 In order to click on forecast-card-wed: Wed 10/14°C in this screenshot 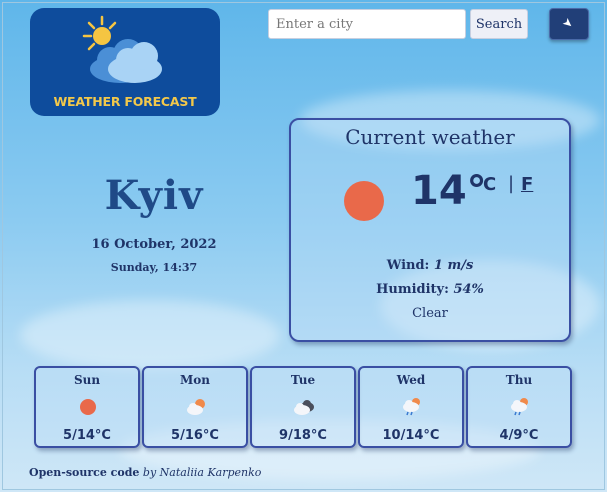, I will do `click(411, 407)`.